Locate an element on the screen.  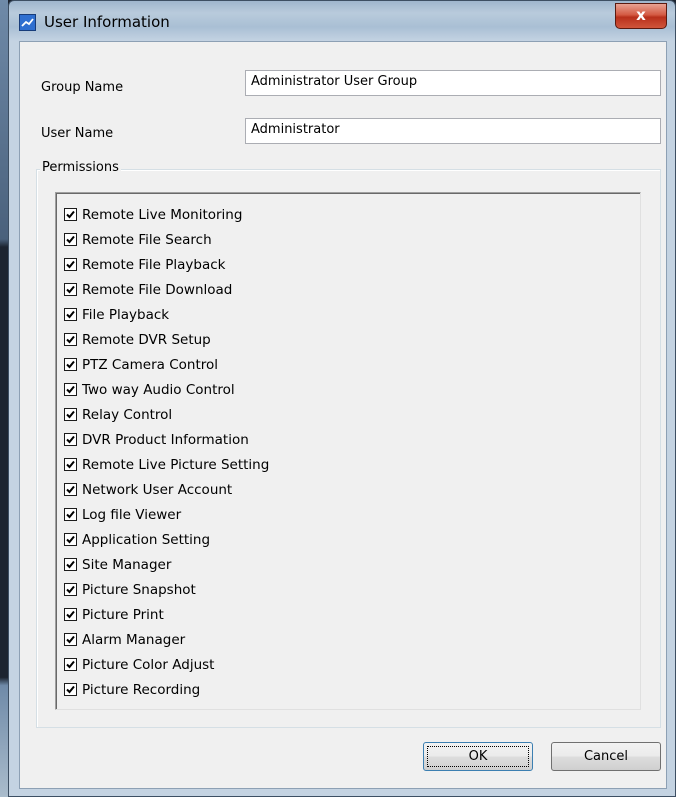
permission-item: Picture Color Adjust is located at coordinates (139, 664).